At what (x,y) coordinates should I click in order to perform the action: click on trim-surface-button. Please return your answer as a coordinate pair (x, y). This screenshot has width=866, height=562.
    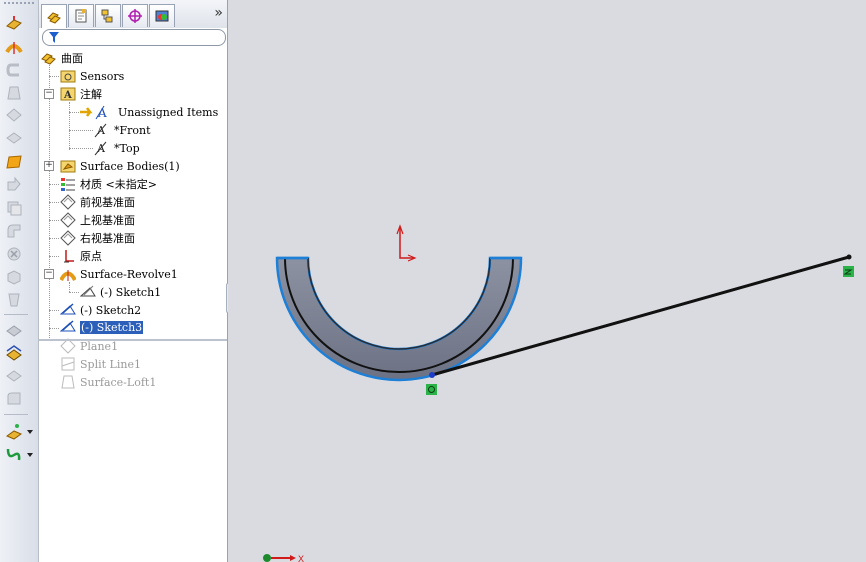
    Looking at the image, I should click on (14, 208).